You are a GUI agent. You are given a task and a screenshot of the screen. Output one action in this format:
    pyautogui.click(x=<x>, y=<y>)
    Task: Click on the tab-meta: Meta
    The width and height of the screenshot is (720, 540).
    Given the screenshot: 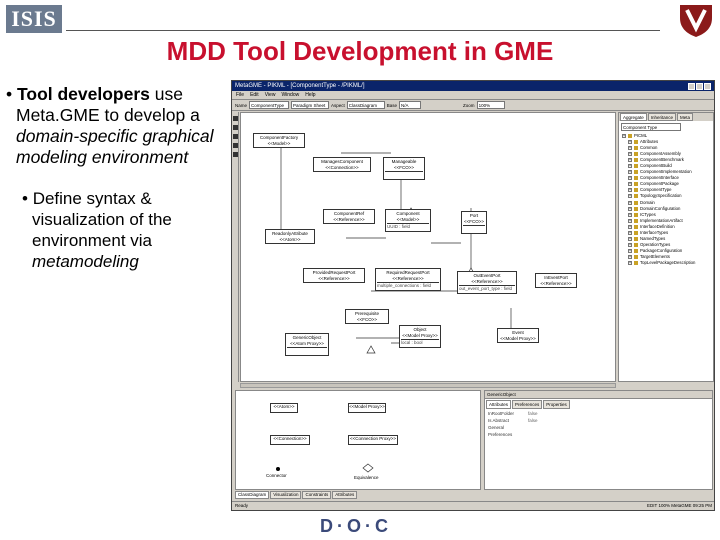 What is the action you would take?
    pyautogui.click(x=685, y=117)
    